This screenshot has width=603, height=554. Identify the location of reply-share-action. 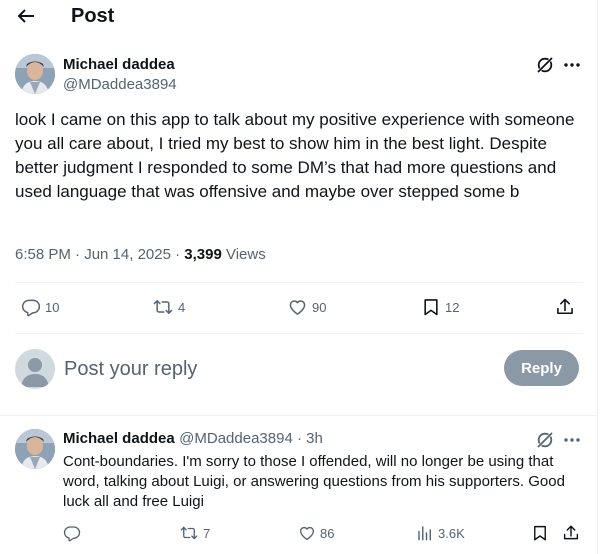
(571, 533).